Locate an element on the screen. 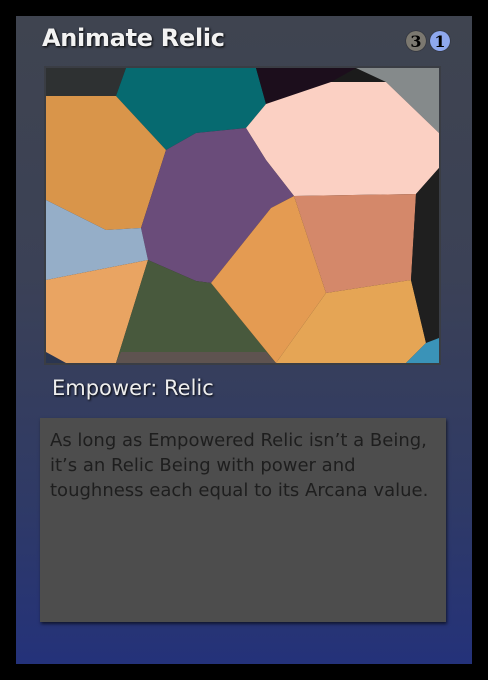 This screenshot has height=680, width=488. card-title: Animate Relic is located at coordinates (133, 38).